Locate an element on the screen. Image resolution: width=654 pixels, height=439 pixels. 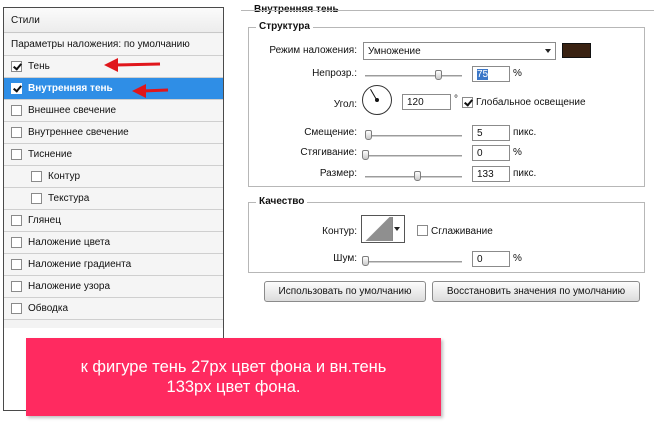
opacity-unit: % is located at coordinates (517, 73).